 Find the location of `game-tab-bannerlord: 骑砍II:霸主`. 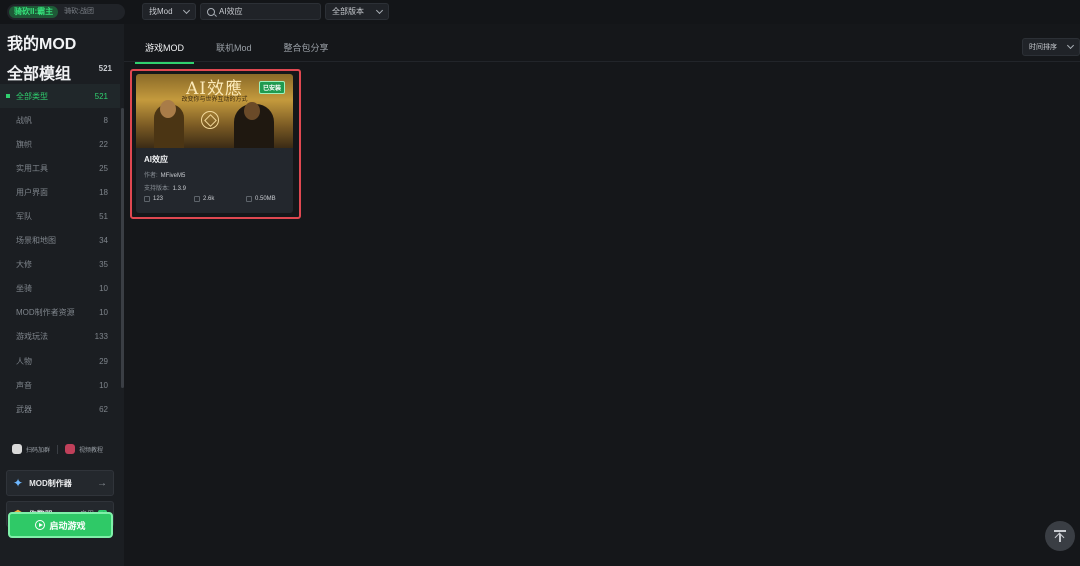

game-tab-bannerlord: 骑砍II:霸主 is located at coordinates (34, 12).